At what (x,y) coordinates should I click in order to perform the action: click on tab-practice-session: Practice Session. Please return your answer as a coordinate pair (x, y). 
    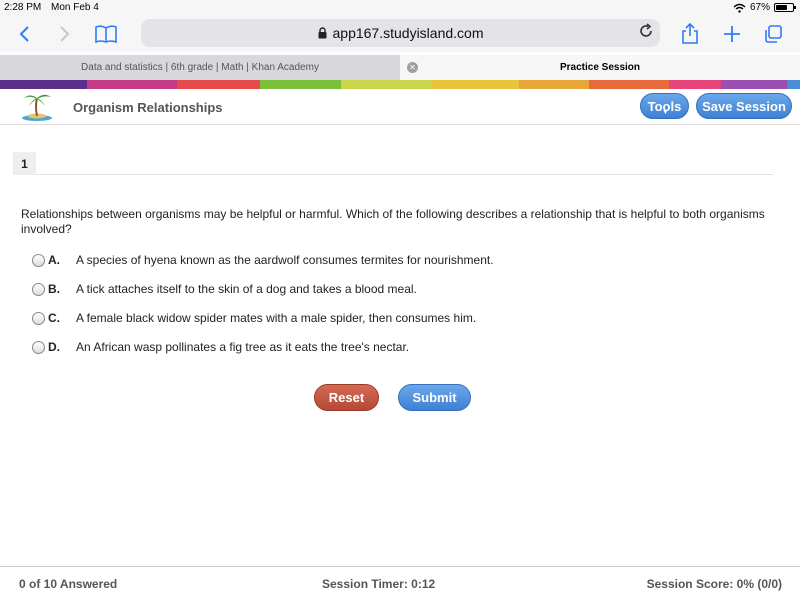
    Looking at the image, I should click on (600, 67).